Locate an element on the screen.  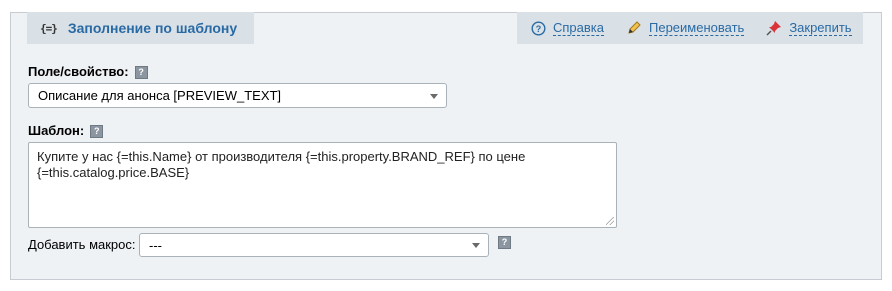
panel-header-tab: {=} Заполнение по шаблону is located at coordinates (140, 28).